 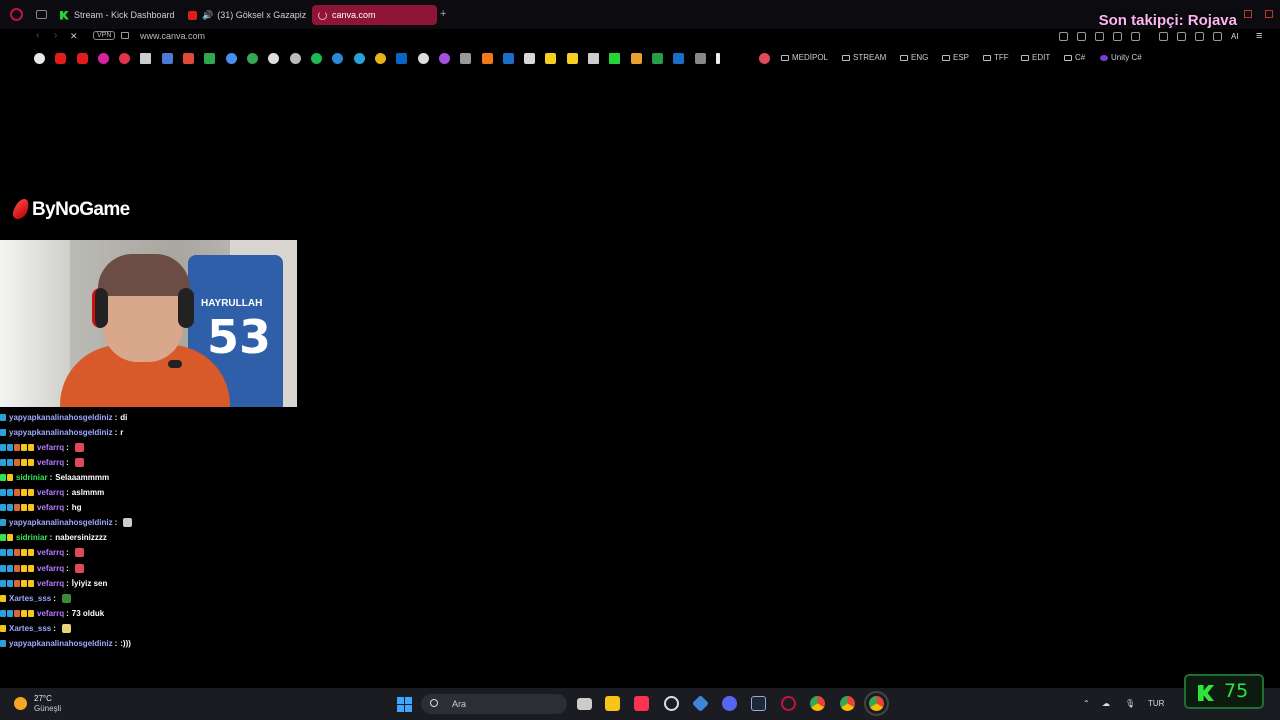 I want to click on bookmark-folder-edit: EDIT, so click(x=1035, y=57).